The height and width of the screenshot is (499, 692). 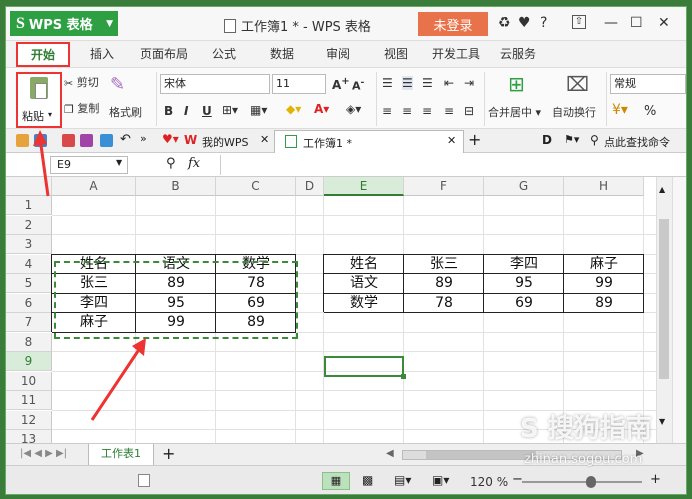 I want to click on grow-font-icon: A+, so click(x=341, y=84).